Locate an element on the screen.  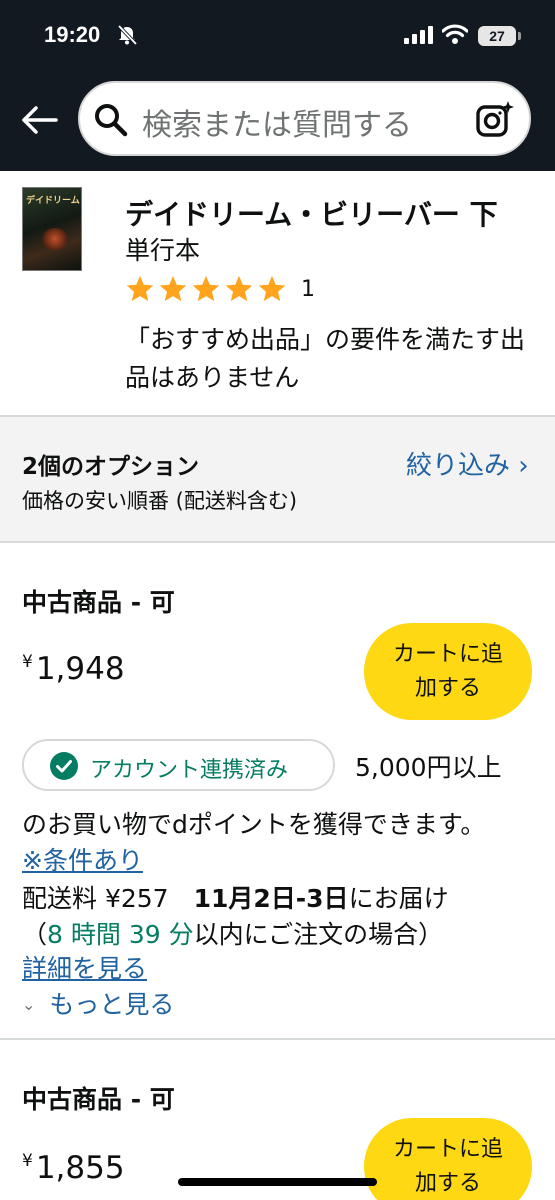
point-text: のお買い物でdポイントを獲得できます。 is located at coordinates (247, 824).